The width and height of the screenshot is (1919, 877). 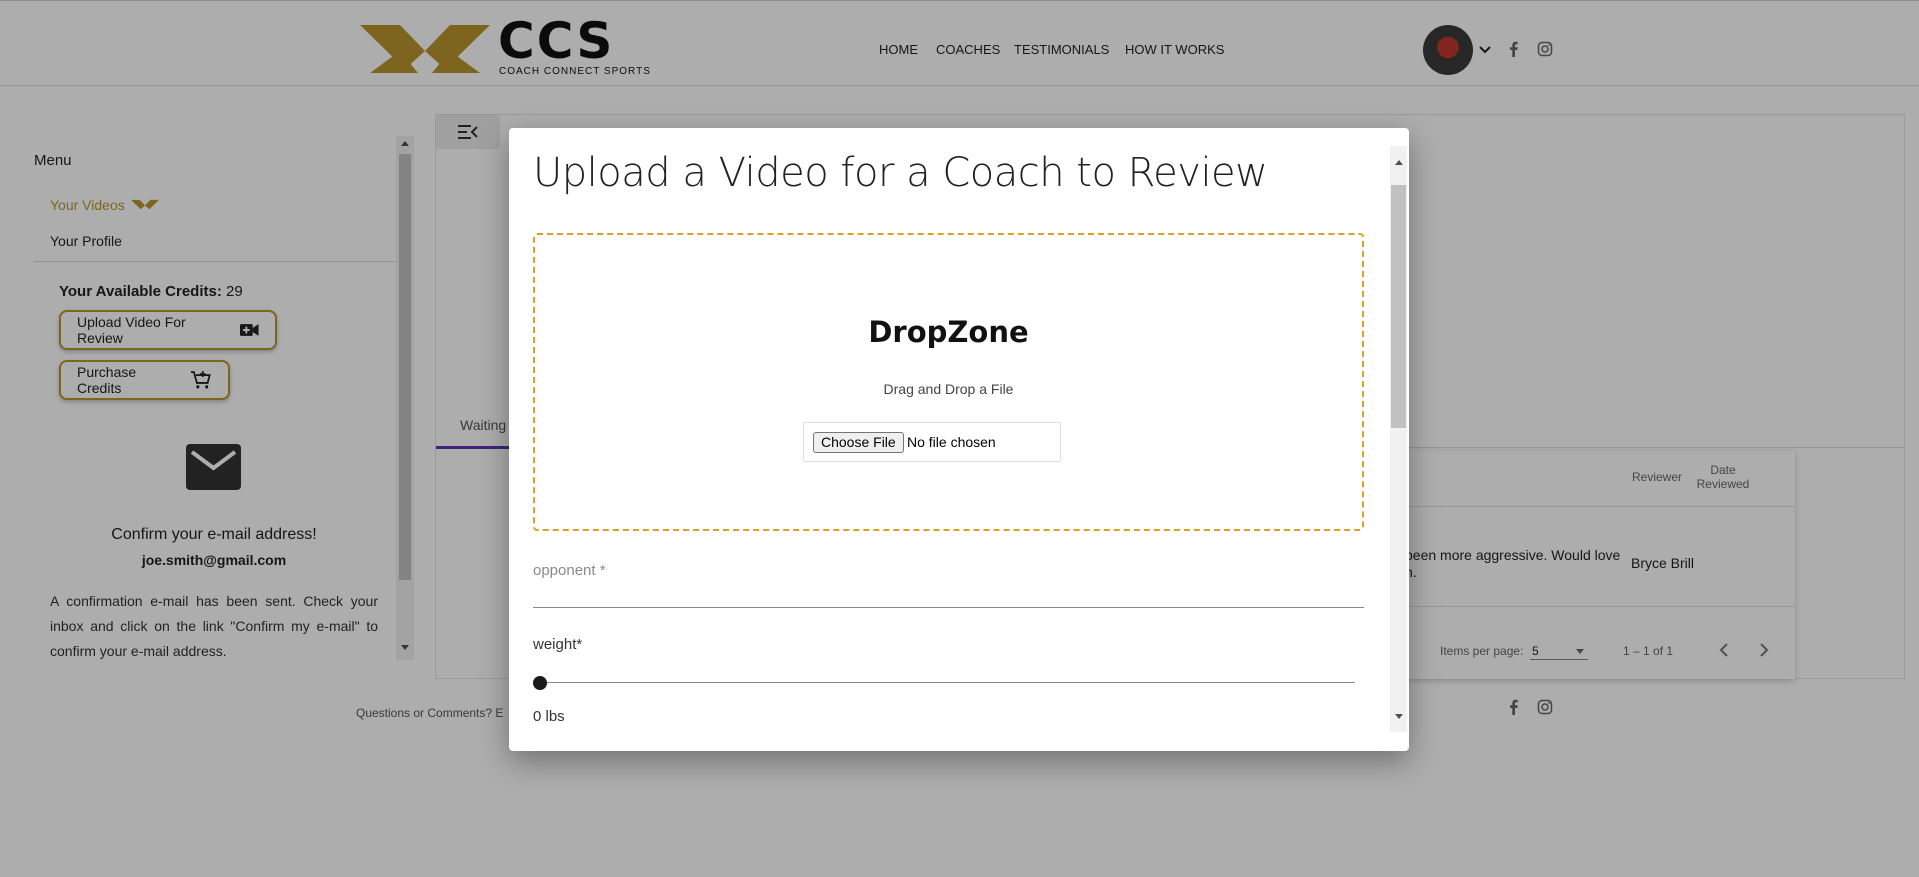 I want to click on dialog-title: Upload a Video for a Coach to Review, so click(x=900, y=173).